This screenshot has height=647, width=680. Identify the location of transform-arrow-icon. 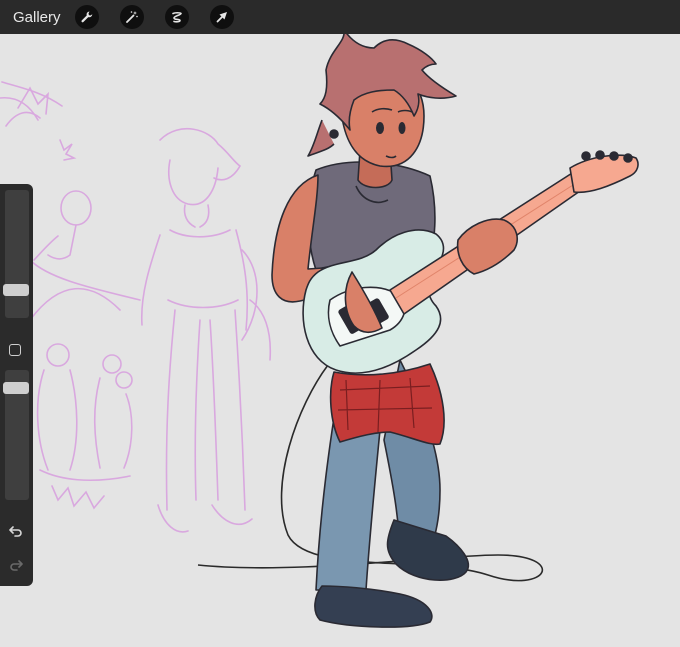
(221, 17).